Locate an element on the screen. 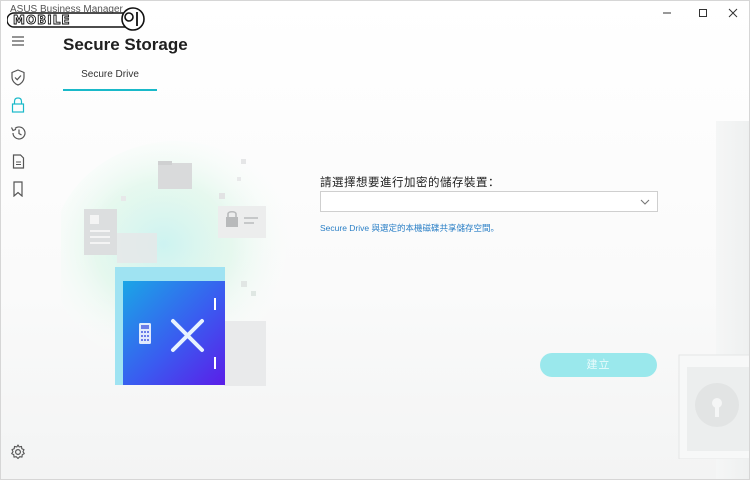 The image size is (750, 480). decorative-disk-illustration is located at coordinates (713, 406).